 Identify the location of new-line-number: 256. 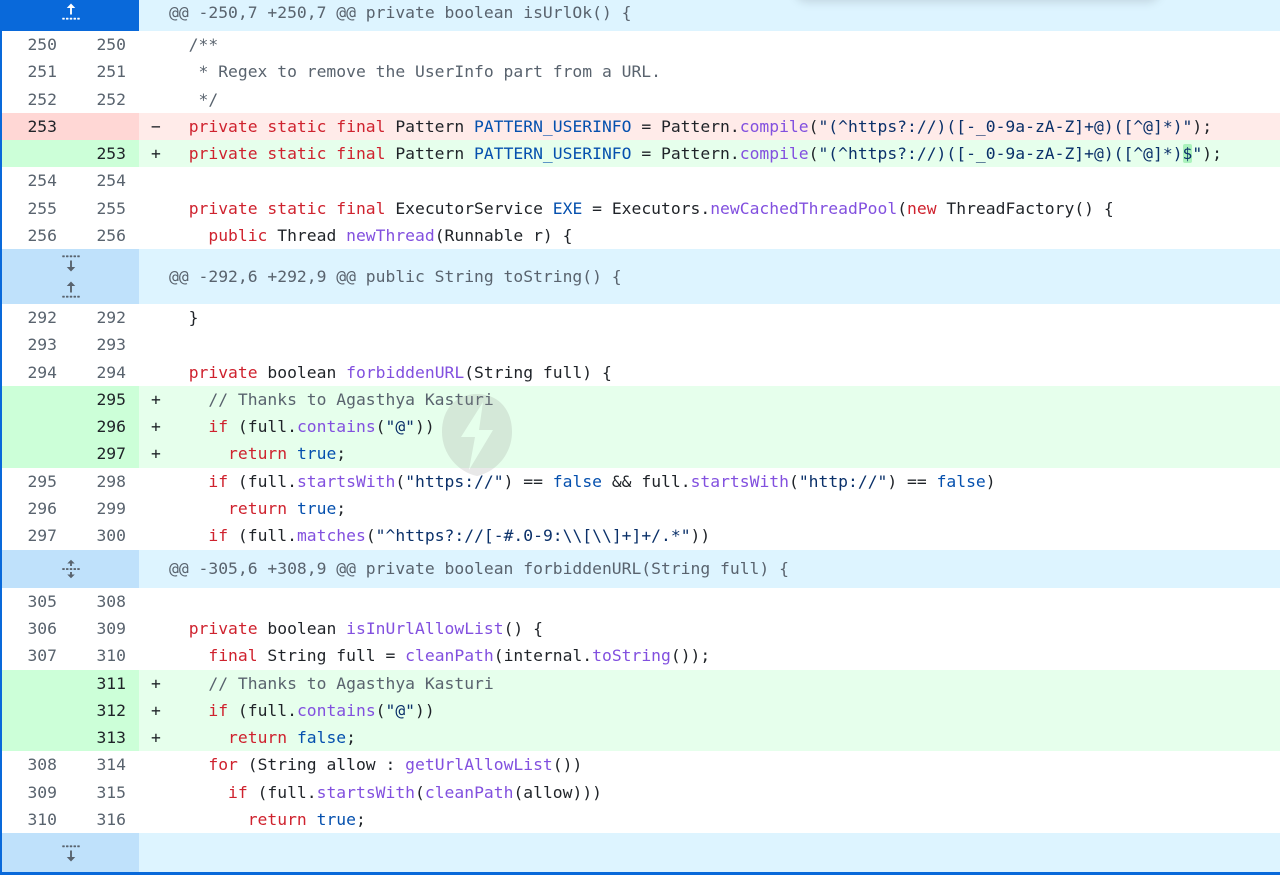
(104, 236).